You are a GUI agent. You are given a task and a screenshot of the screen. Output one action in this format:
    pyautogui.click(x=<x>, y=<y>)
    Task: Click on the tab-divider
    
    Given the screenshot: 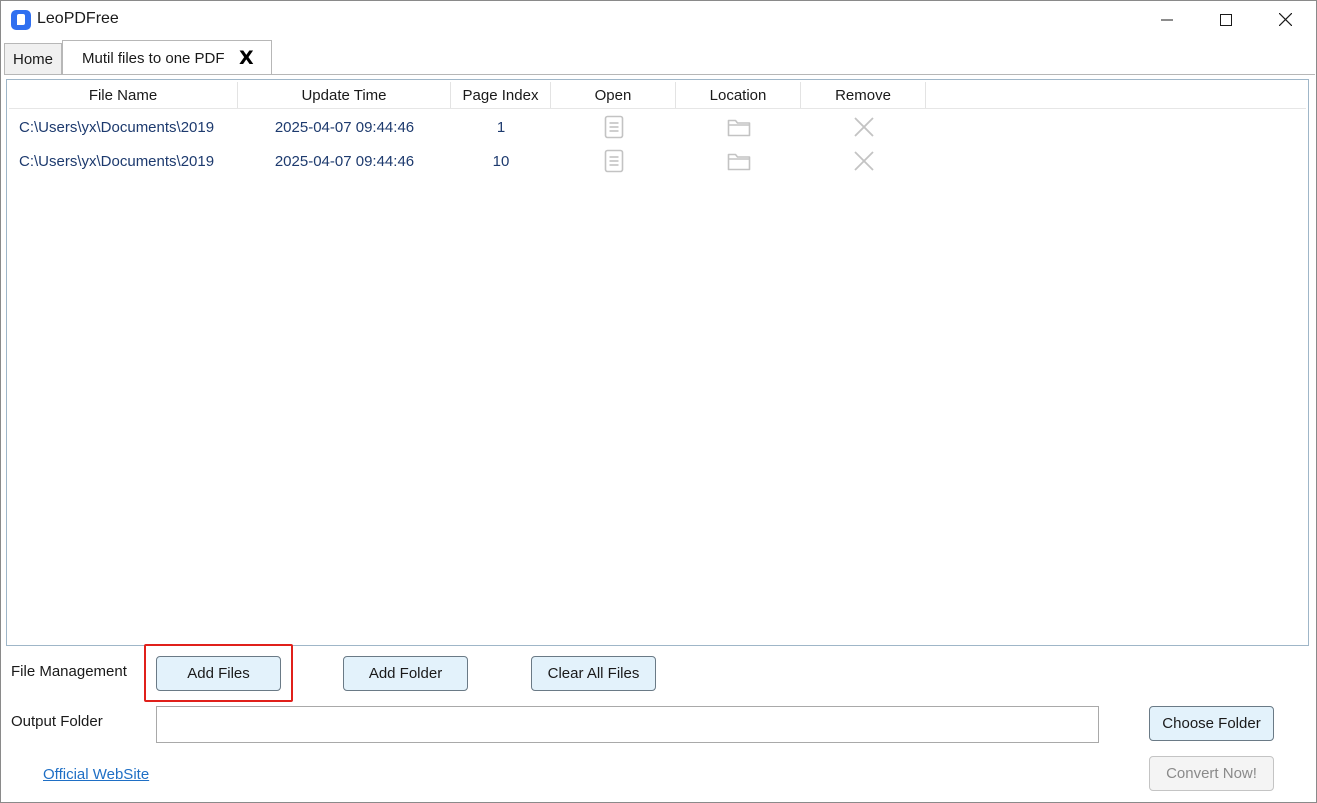 What is the action you would take?
    pyautogui.click(x=659, y=74)
    